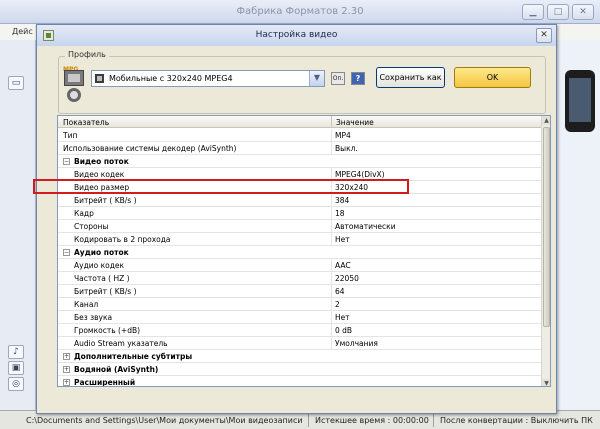  Describe the element at coordinates (338, 78) in the screenshot. I see `profile-options-button: Оп.` at that location.